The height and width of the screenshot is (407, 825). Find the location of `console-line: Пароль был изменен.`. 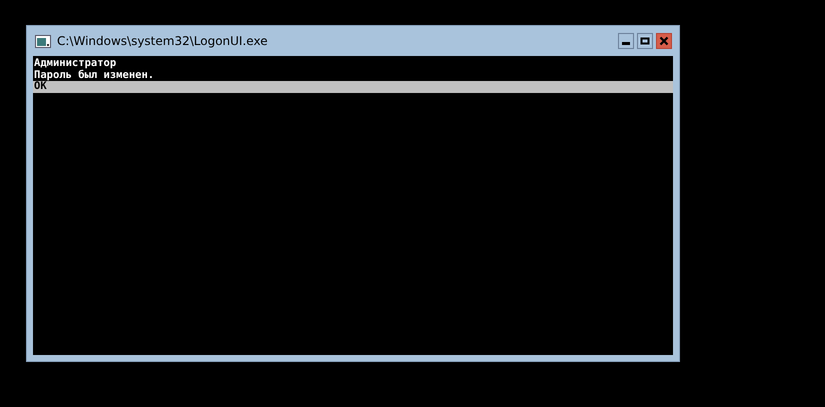

console-line: Пароль был изменен. is located at coordinates (94, 75).